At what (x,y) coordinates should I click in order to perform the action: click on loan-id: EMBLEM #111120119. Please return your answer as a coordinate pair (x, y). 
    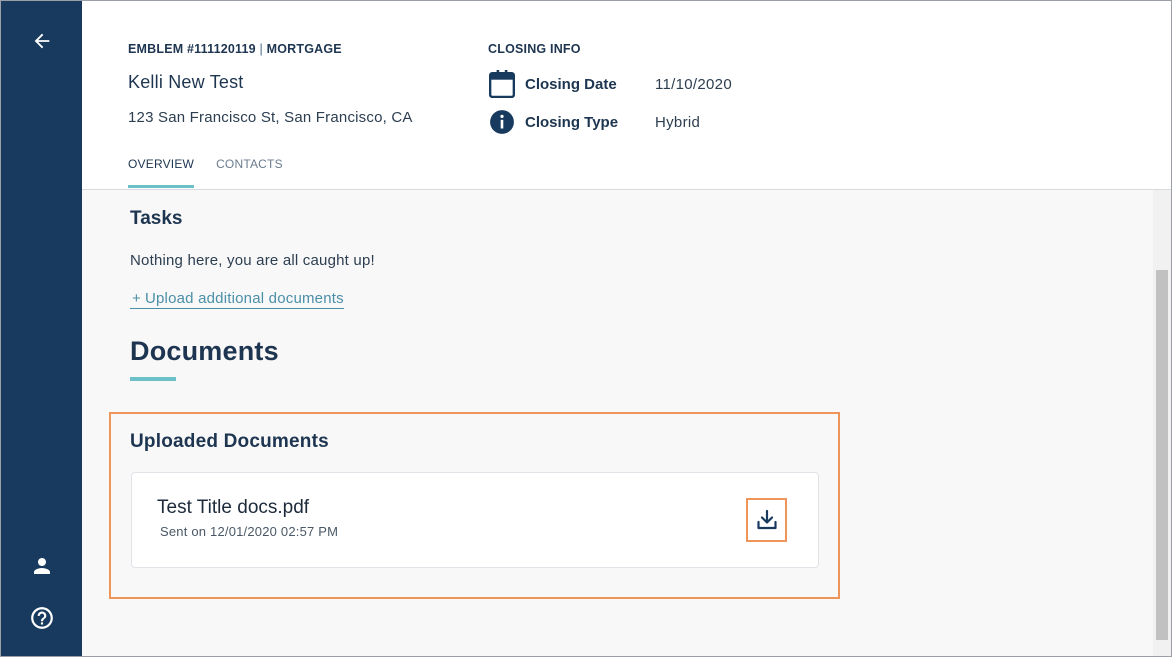
    Looking at the image, I should click on (192, 49).